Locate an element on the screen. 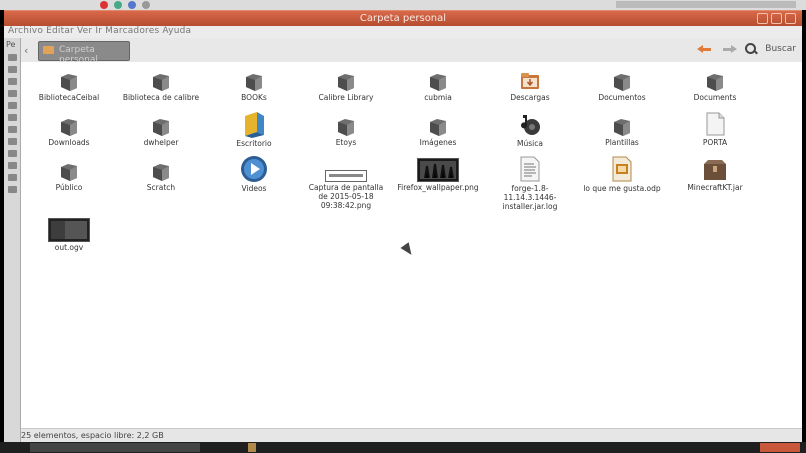 The width and height of the screenshot is (806, 453). file-item: Plantillas is located at coordinates (622, 131).